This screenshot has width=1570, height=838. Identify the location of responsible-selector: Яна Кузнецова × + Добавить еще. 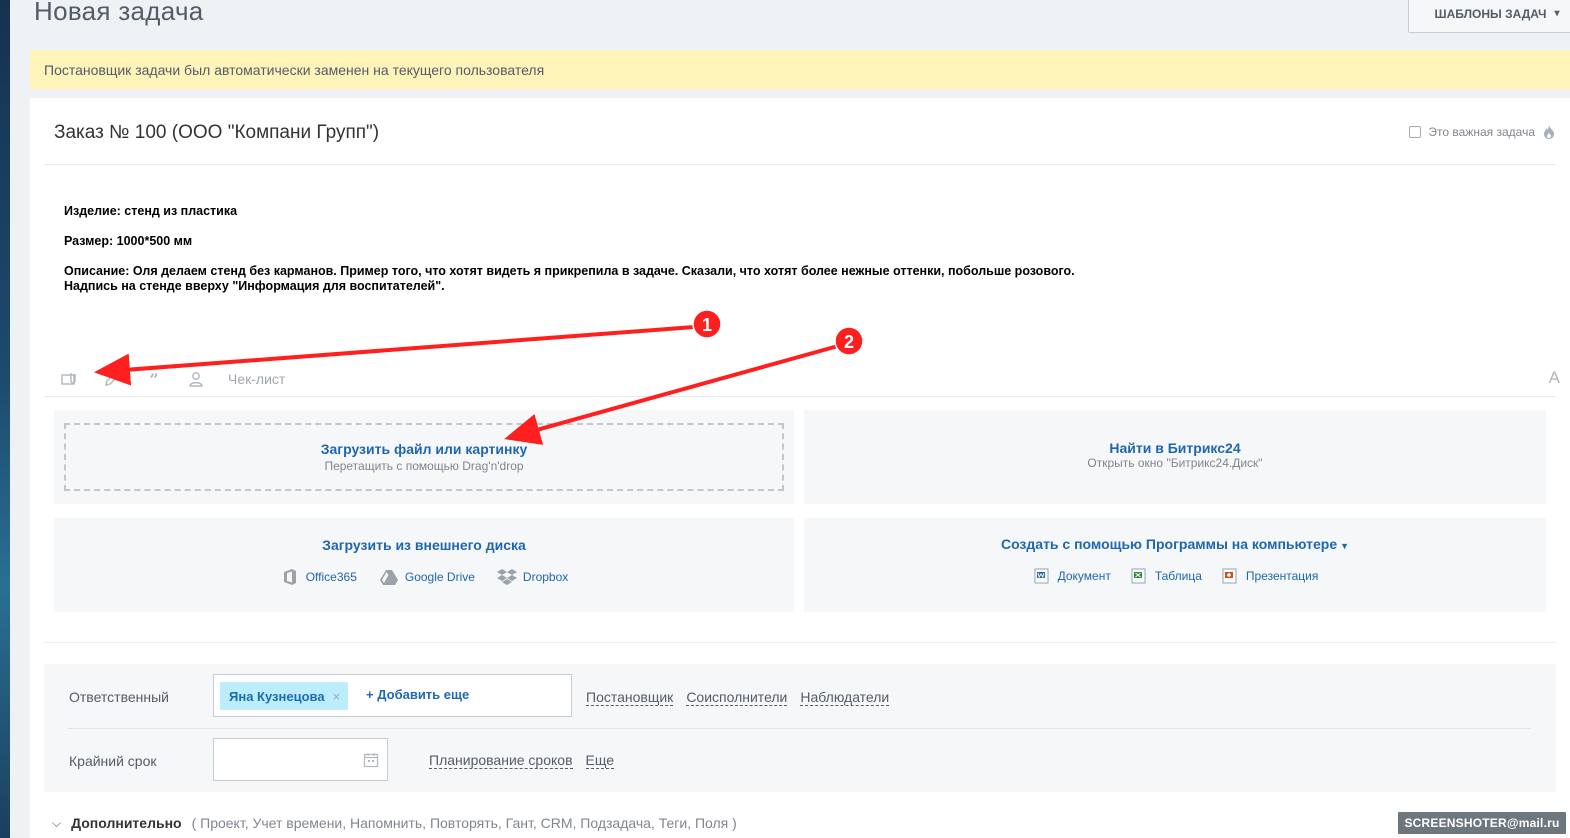
(392, 695).